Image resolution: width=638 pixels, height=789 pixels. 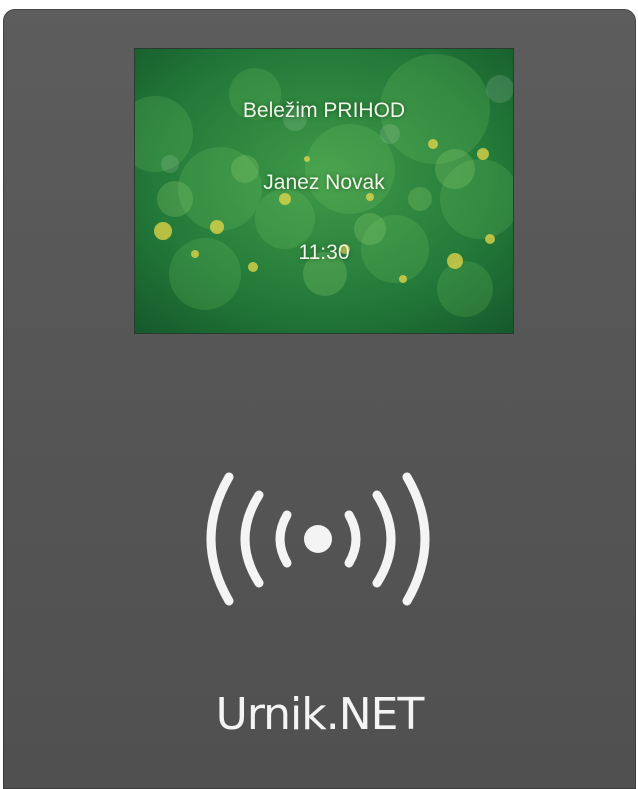 I want to click on attendance-status-text: Beležim PRIHOD, so click(x=324, y=110).